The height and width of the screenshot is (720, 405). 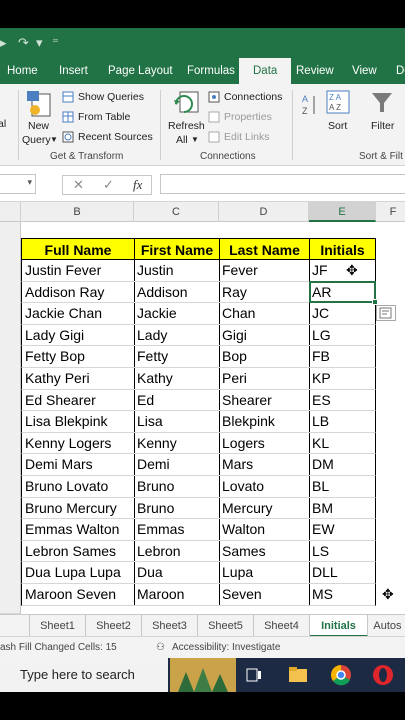 I want to click on cell-first-name: Kenny, so click(x=177, y=443).